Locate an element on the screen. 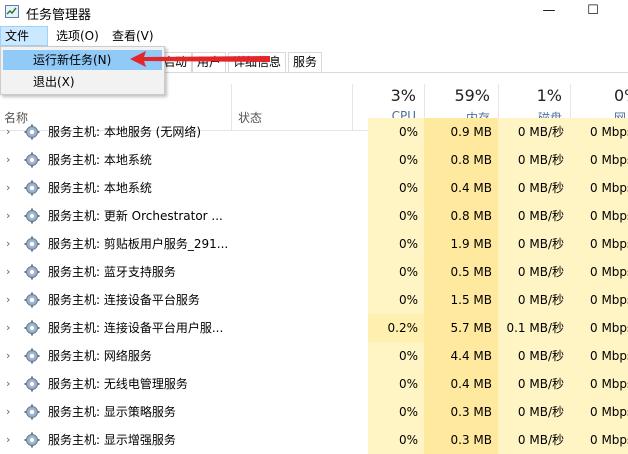 The image size is (628, 454). process-disk: 0.1 MB/秒 is located at coordinates (534, 328).